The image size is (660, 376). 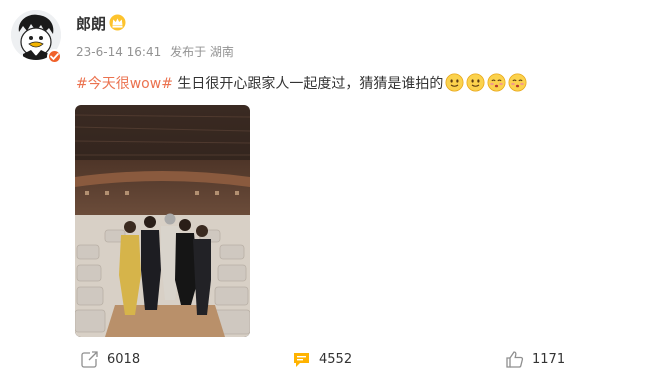 What do you see at coordinates (54, 56) in the screenshot?
I see `verified-badge-icon` at bounding box center [54, 56].